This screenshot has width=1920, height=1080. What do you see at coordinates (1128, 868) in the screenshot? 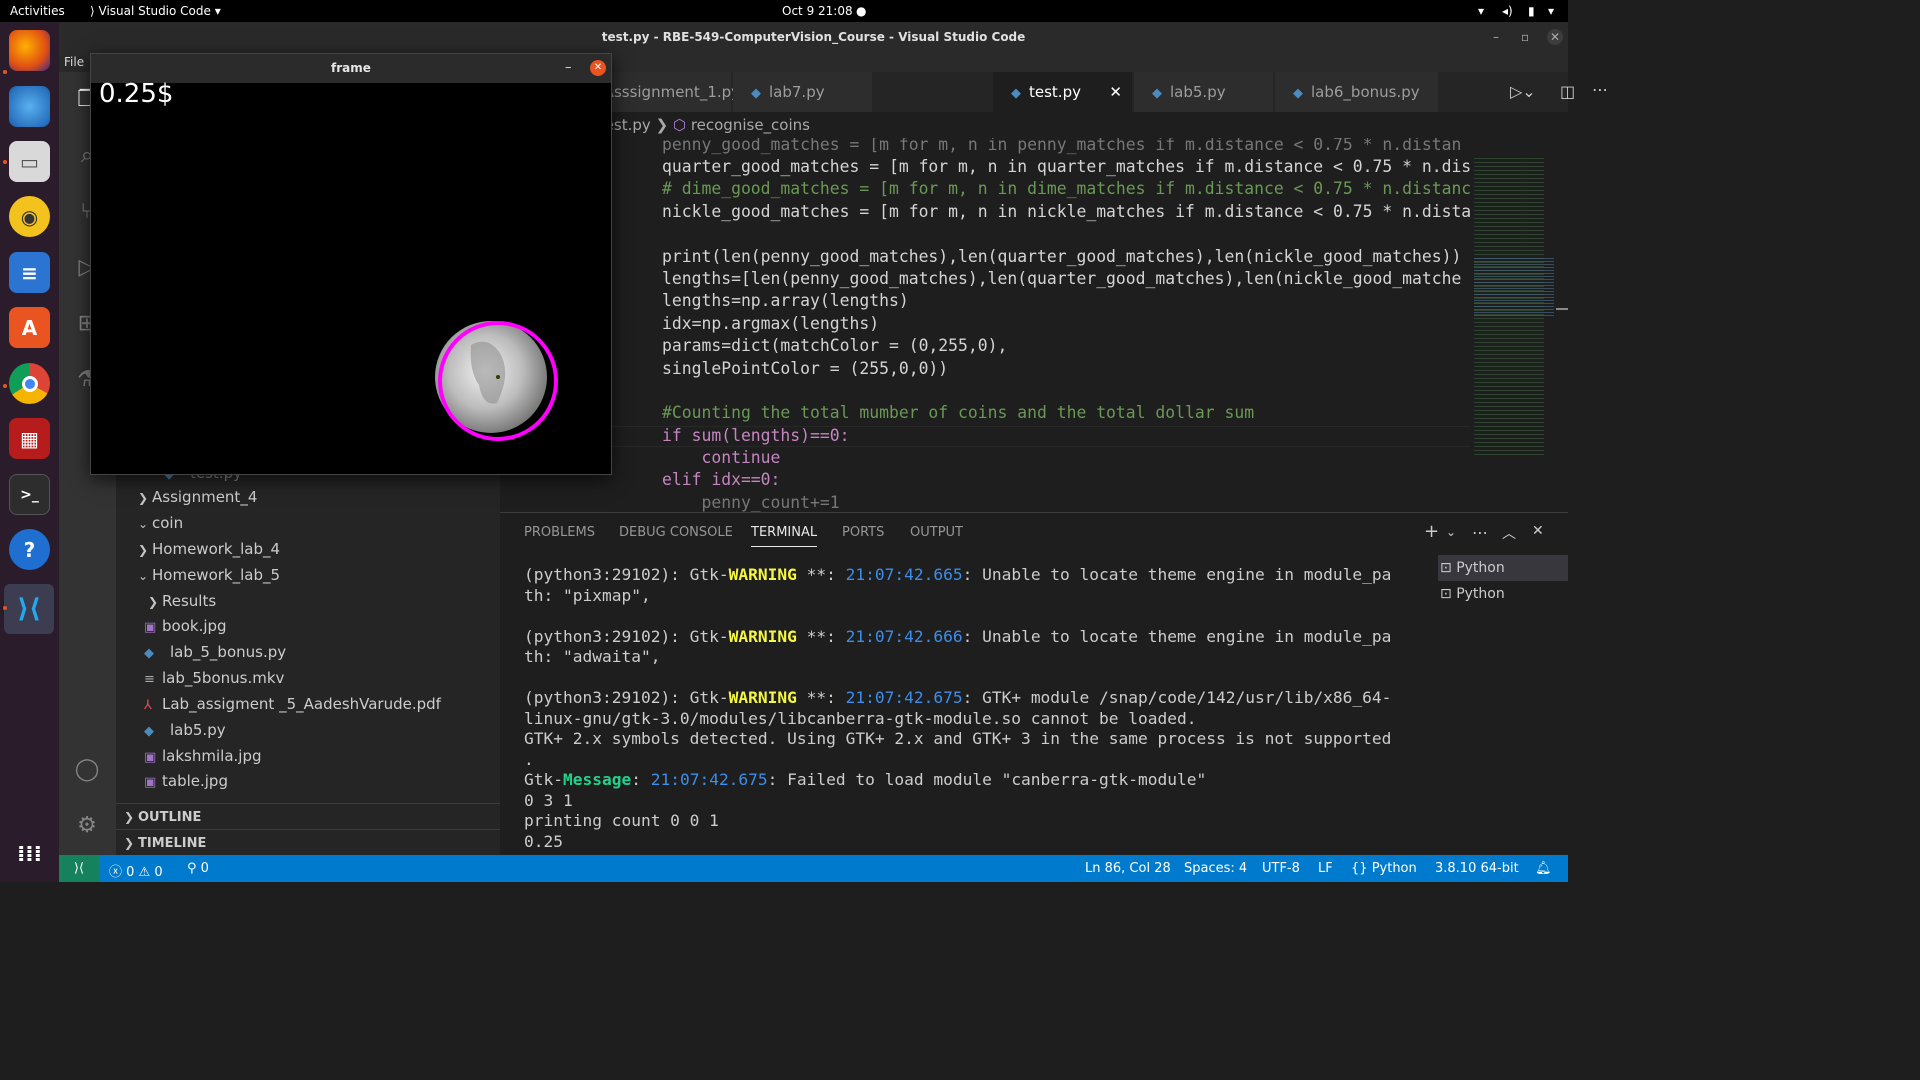
I see `cursor-position: Ln 86, Col 28` at bounding box center [1128, 868].